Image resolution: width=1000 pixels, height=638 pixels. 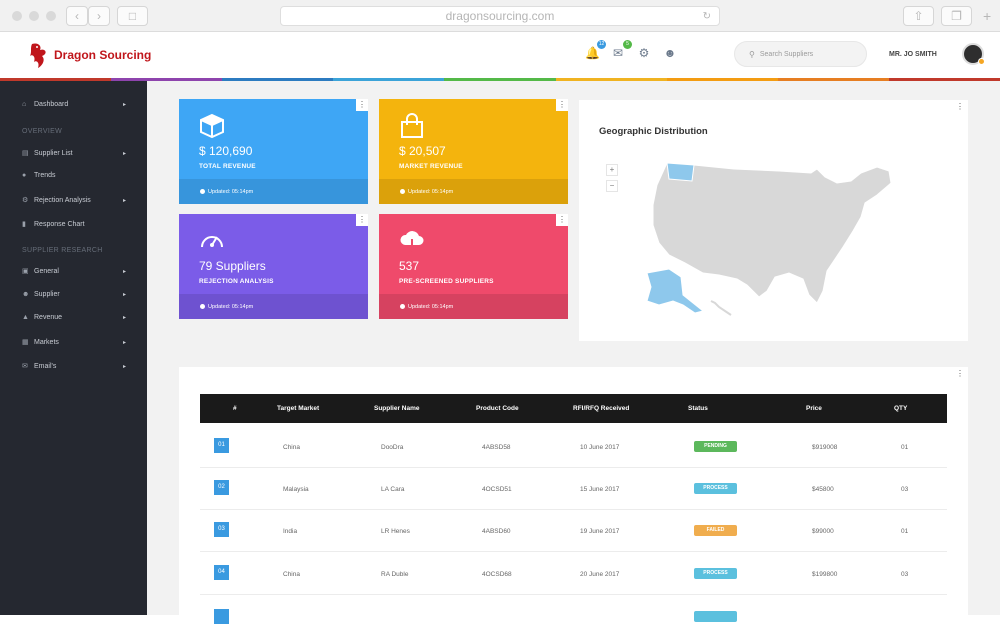 I want to click on cell-target-market: India, so click(x=290, y=531).